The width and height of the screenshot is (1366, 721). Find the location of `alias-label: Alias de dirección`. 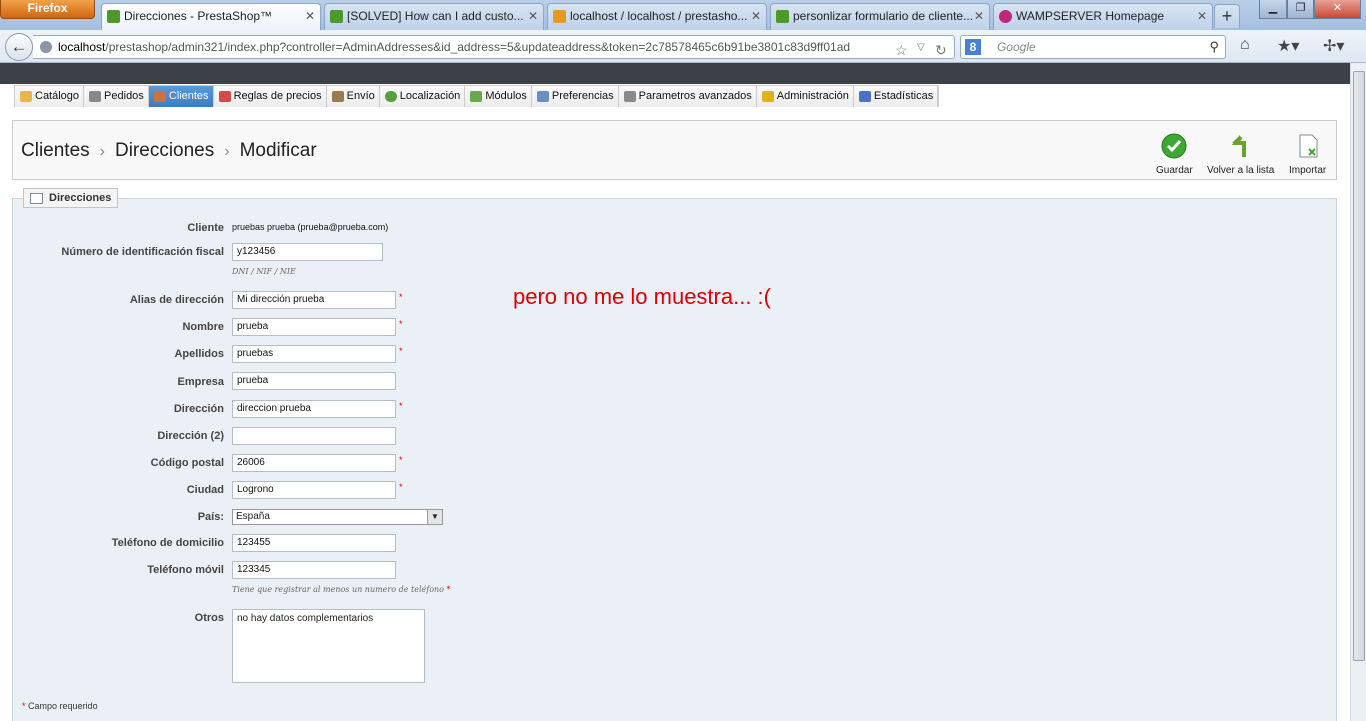

alias-label: Alias de dirección is located at coordinates (176, 300).